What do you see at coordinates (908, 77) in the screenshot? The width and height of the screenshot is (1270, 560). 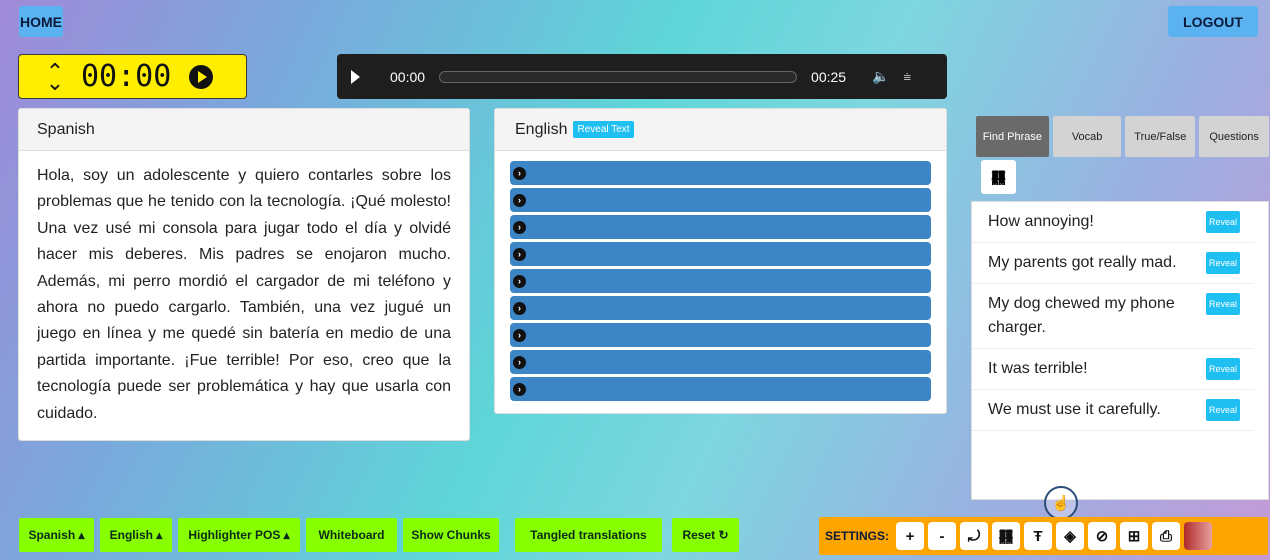 I see `playback-speed-icon: ⩧` at bounding box center [908, 77].